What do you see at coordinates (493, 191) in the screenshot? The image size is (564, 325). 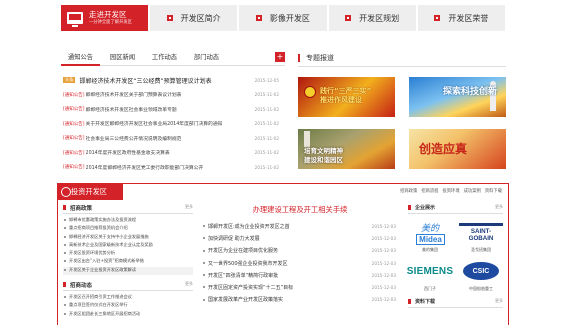 I see `link-downloads: 资料下载` at bounding box center [493, 191].